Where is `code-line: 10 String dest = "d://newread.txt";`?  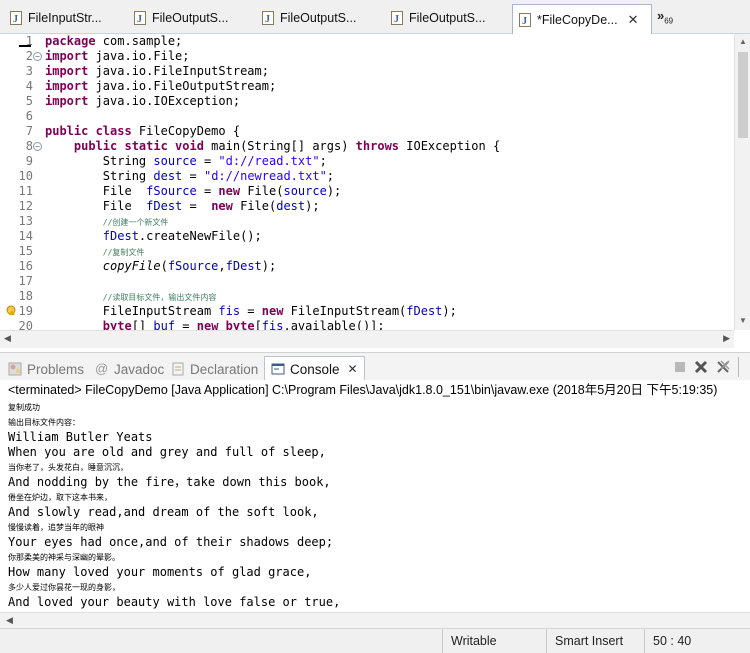
code-line: 10 String dest = "d://newread.txt"; is located at coordinates (375, 176).